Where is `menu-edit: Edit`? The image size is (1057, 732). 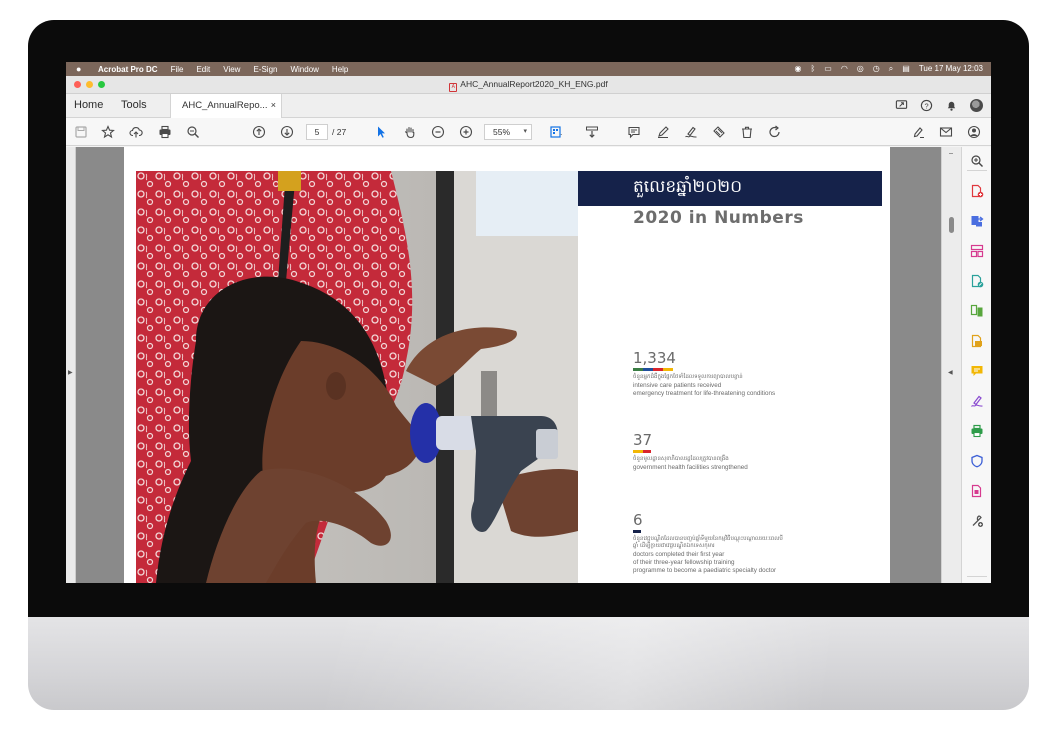 menu-edit: Edit is located at coordinates (203, 69).